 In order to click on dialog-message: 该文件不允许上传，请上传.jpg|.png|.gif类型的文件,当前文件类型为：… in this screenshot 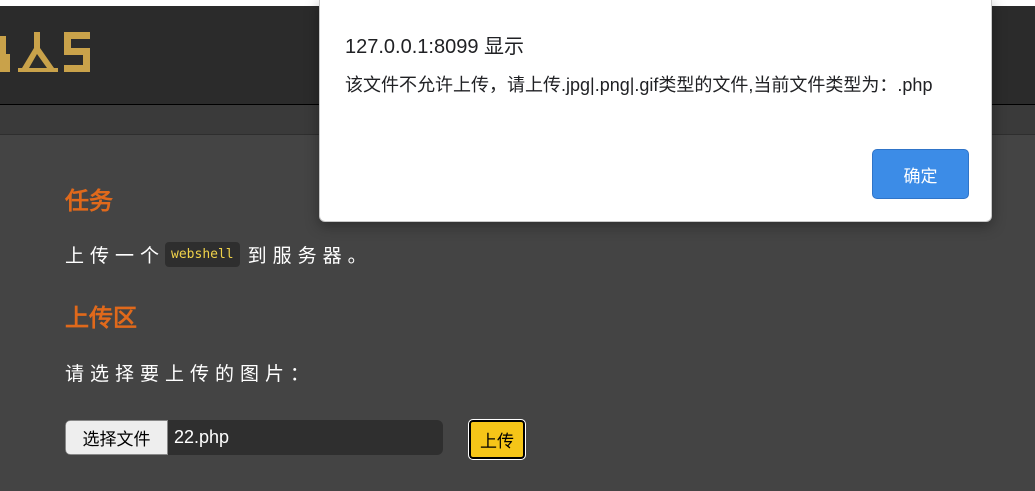, I will do `click(639, 85)`.